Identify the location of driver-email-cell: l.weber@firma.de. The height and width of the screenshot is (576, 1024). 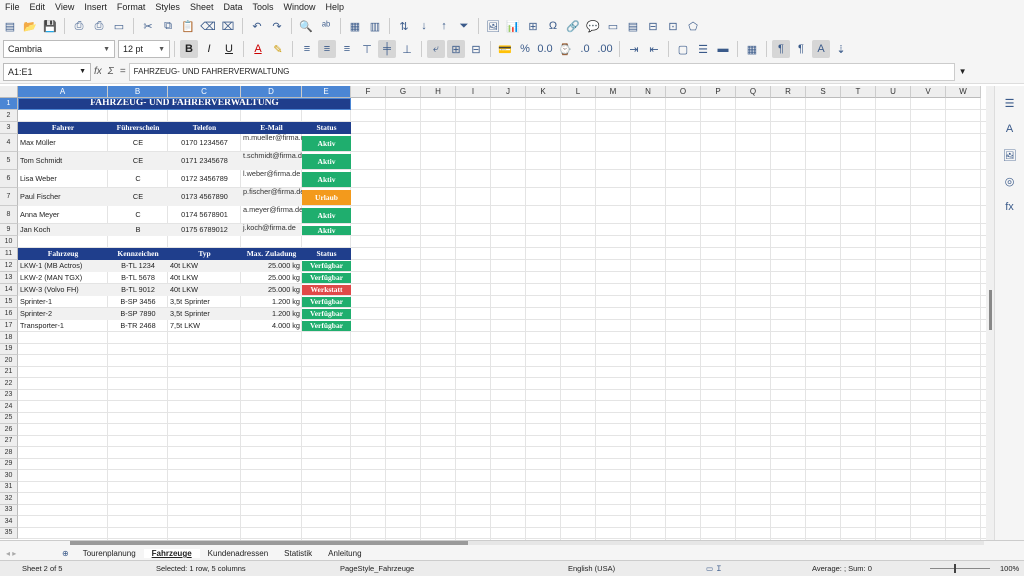
(271, 179).